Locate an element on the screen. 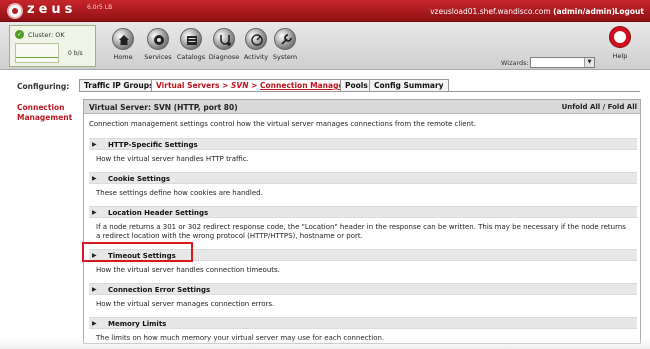  fold-all-link: Fold All is located at coordinates (622, 107).